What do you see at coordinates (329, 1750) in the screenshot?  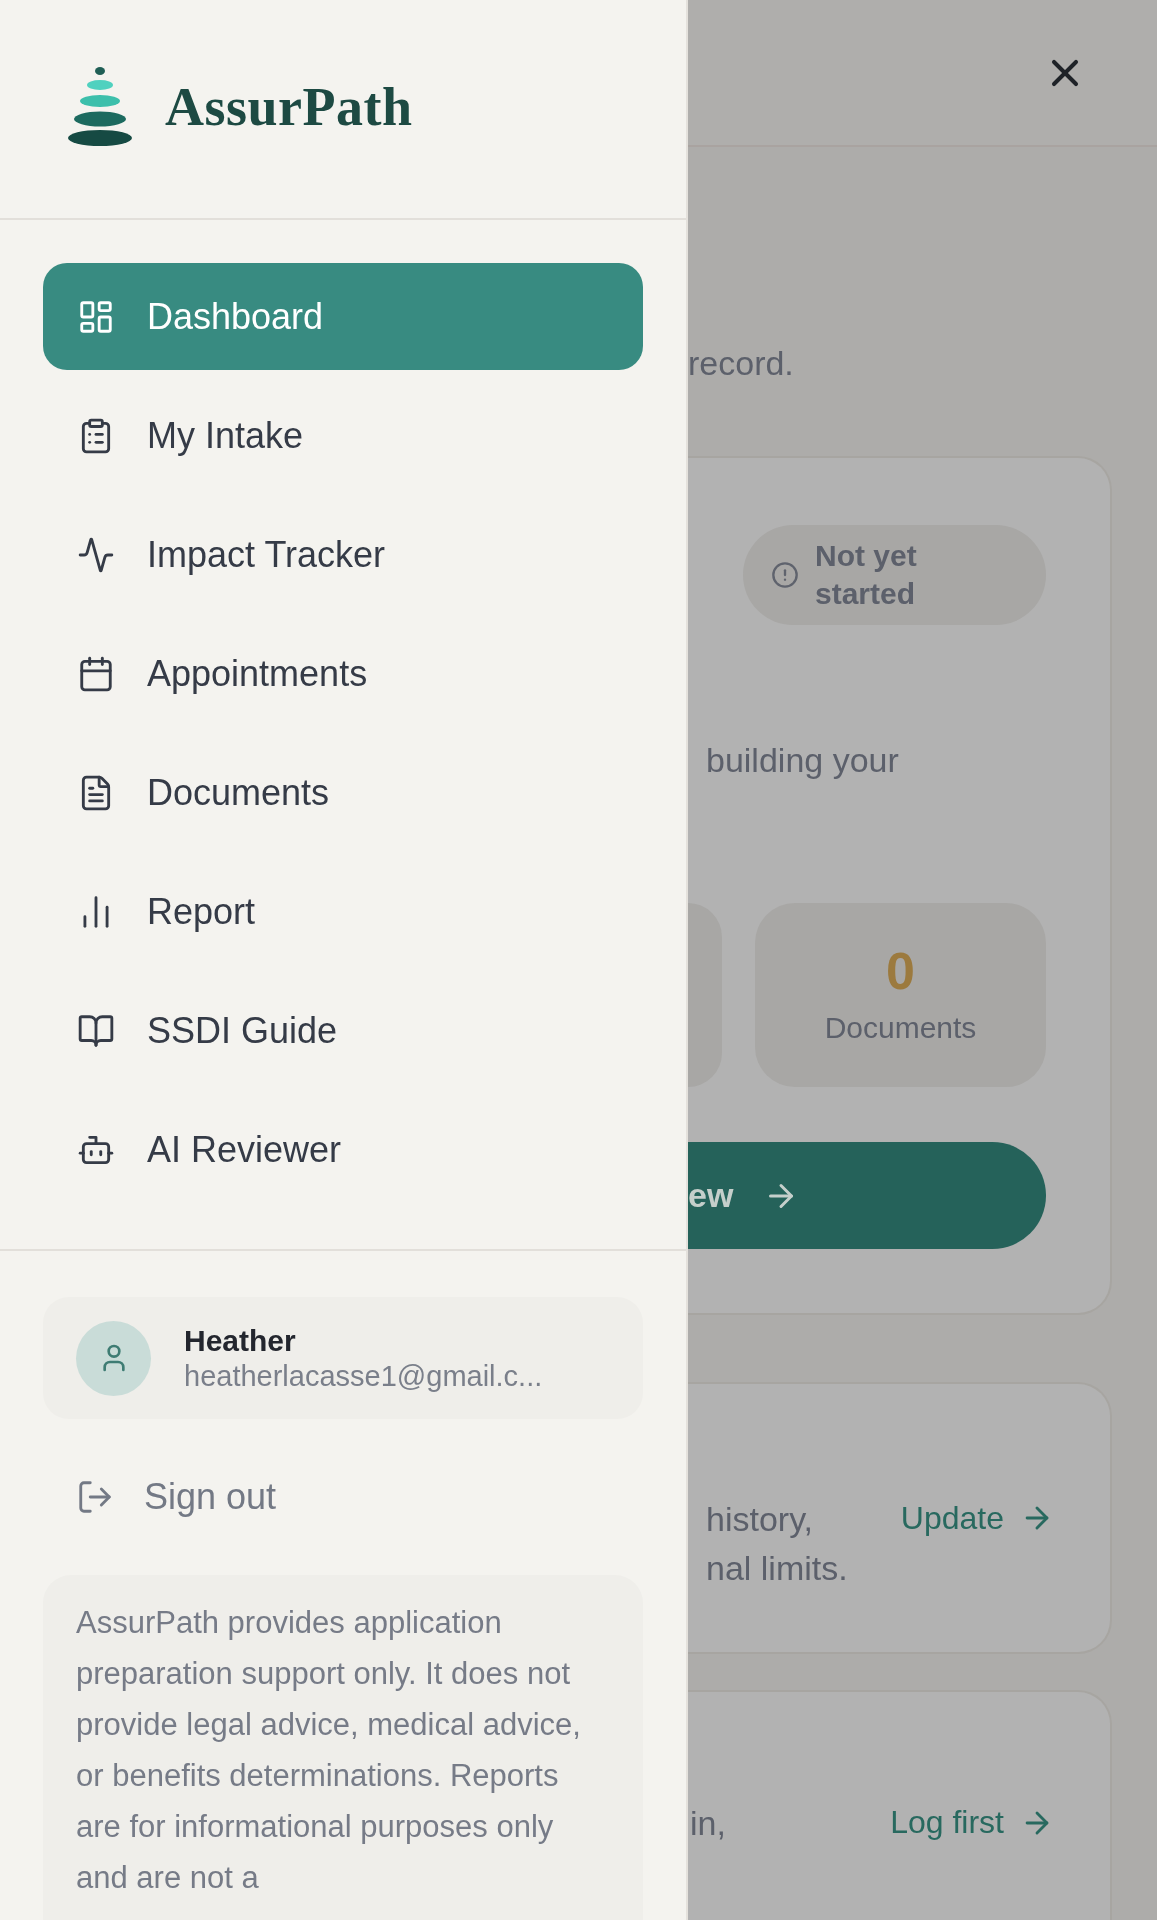 I see `disclaimer-text: AssurPath provides application preparation support only. It does not provide legal advice, medical advice, or benefits determinations. Reports are for informational purposes only and are not a` at bounding box center [329, 1750].